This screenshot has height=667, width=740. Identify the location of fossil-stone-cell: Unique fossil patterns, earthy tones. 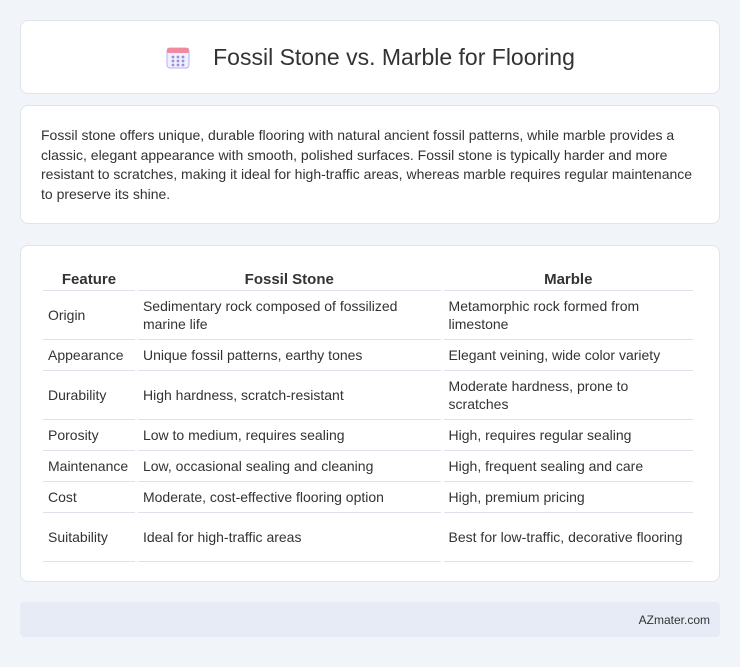
(289, 355).